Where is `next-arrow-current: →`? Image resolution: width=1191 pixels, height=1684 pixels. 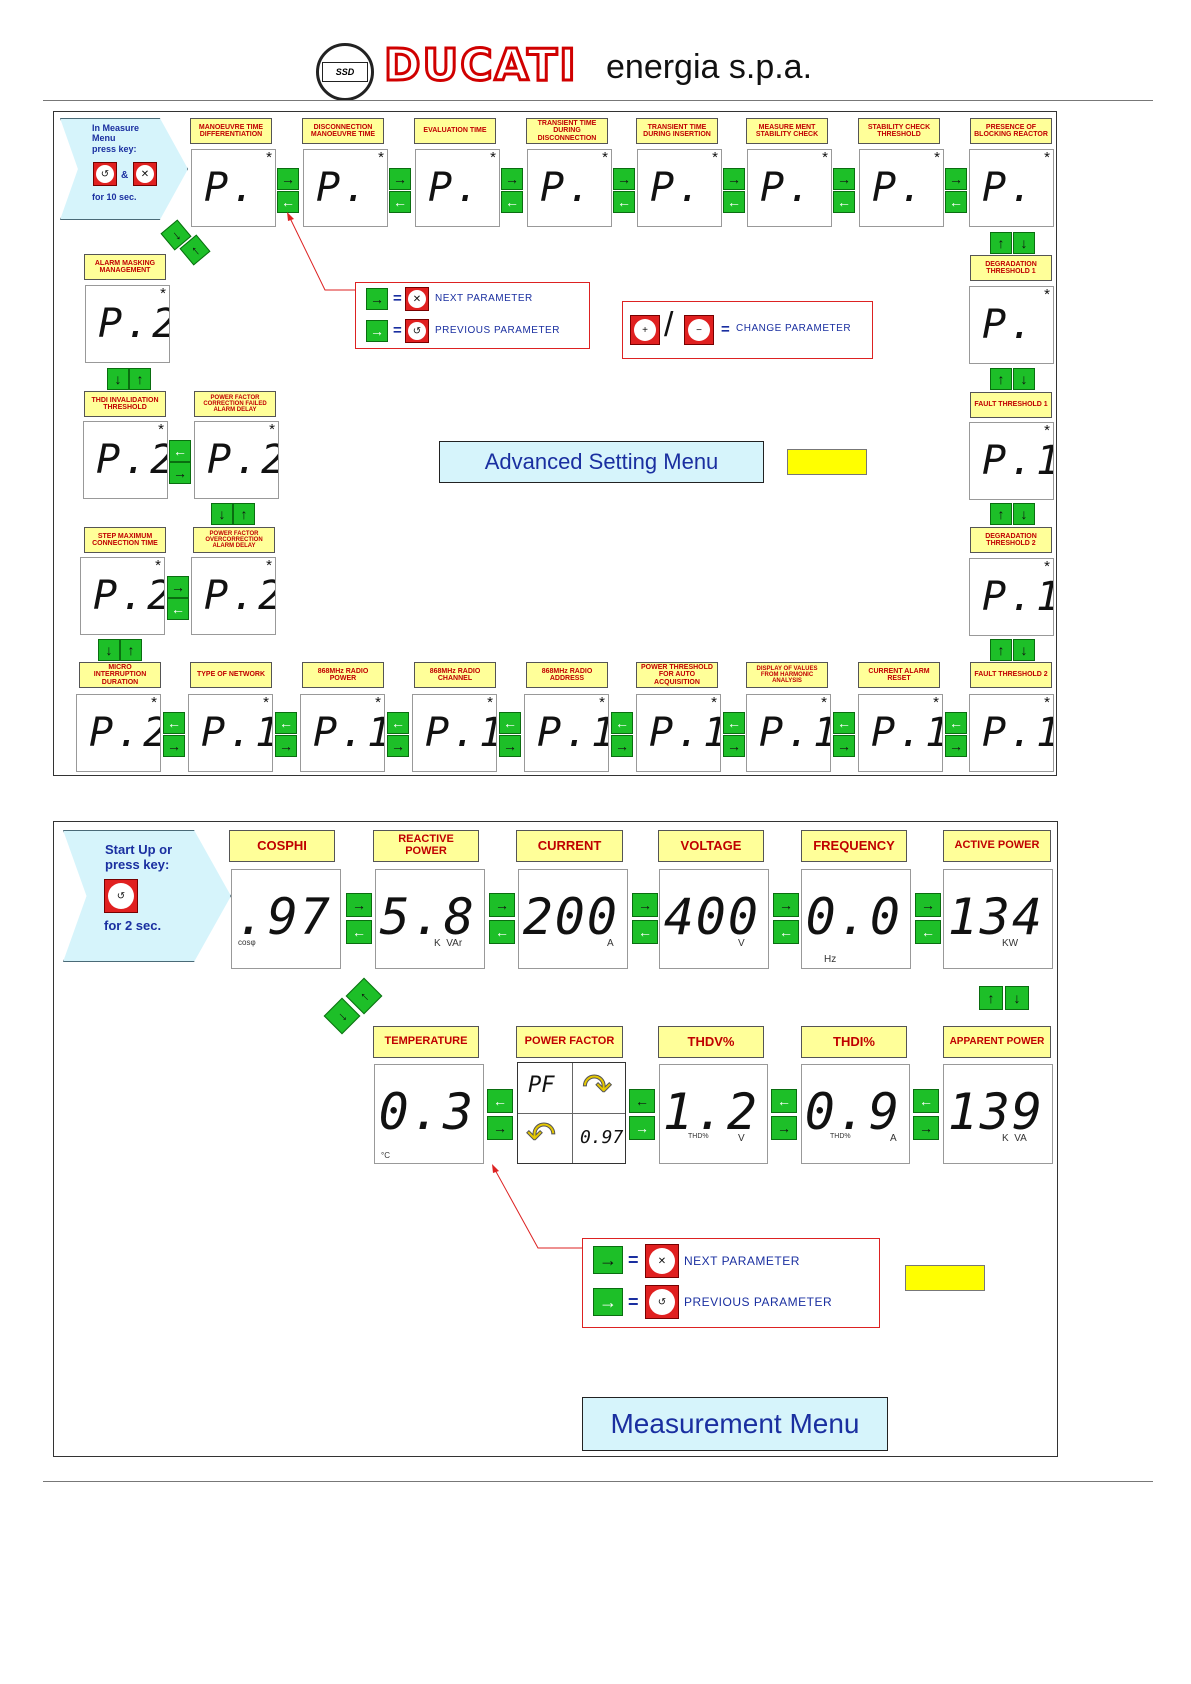
next-arrow-current: → is located at coordinates (645, 905).